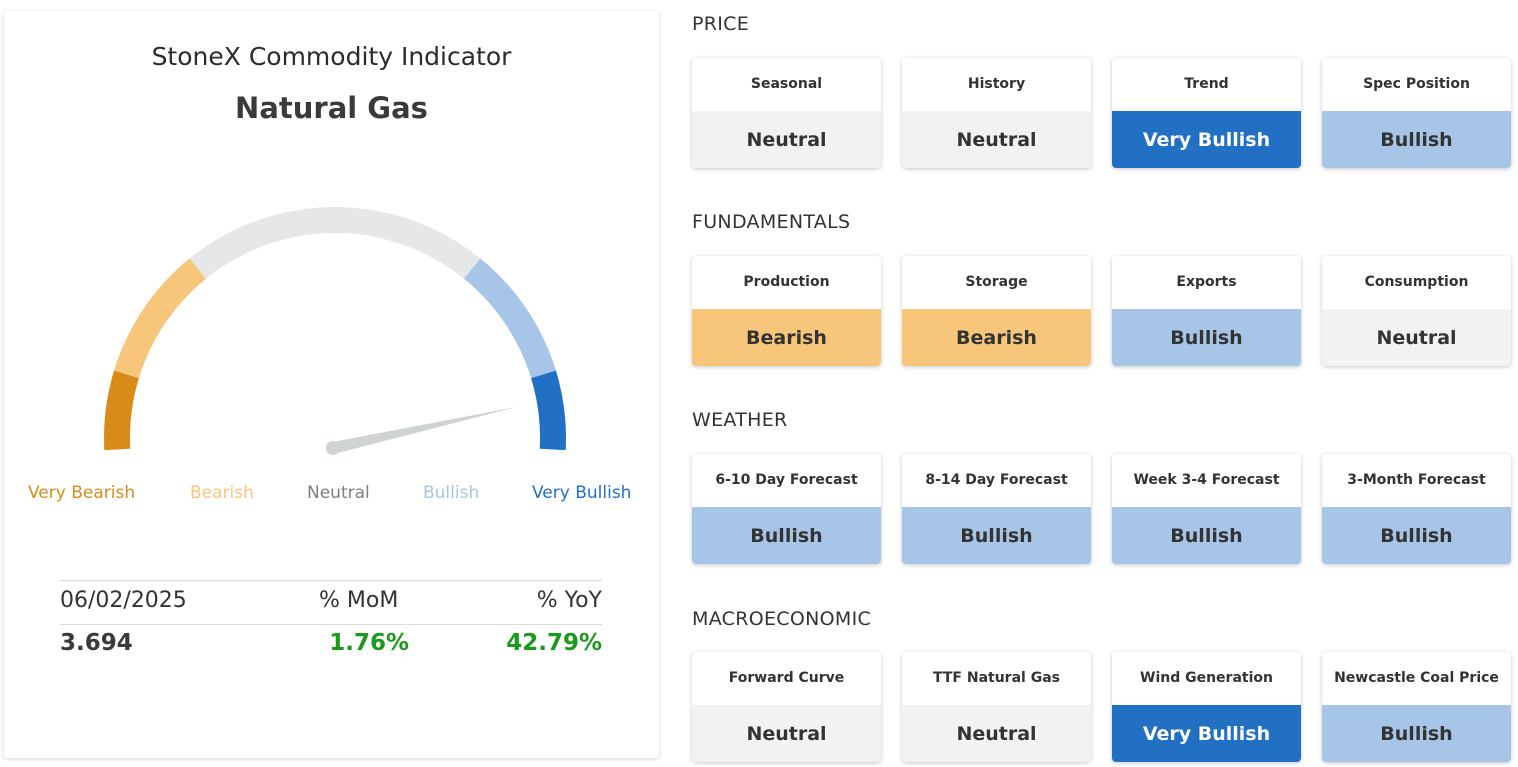 The width and height of the screenshot is (1518, 767). I want to click on tile-8-14-day-forecast: 8-14 Day Forecast Bullish, so click(996, 509).